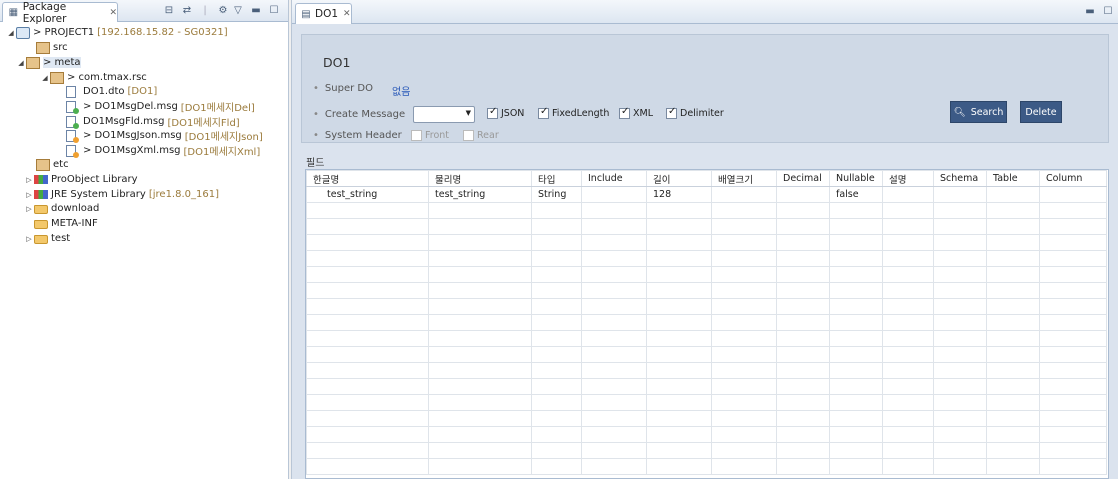 This screenshot has width=1118, height=479. Describe the element at coordinates (160, 106) in the screenshot. I see `tree-item-do1msgdel: > DO1MsgDel.msg [DO1메세지Del]` at that location.